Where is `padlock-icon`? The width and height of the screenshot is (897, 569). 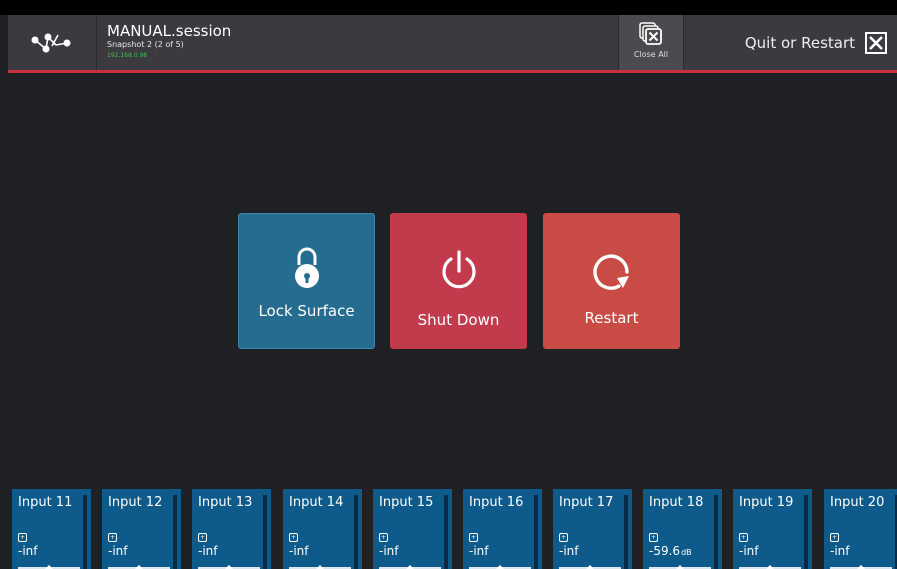
padlock-icon is located at coordinates (306, 267).